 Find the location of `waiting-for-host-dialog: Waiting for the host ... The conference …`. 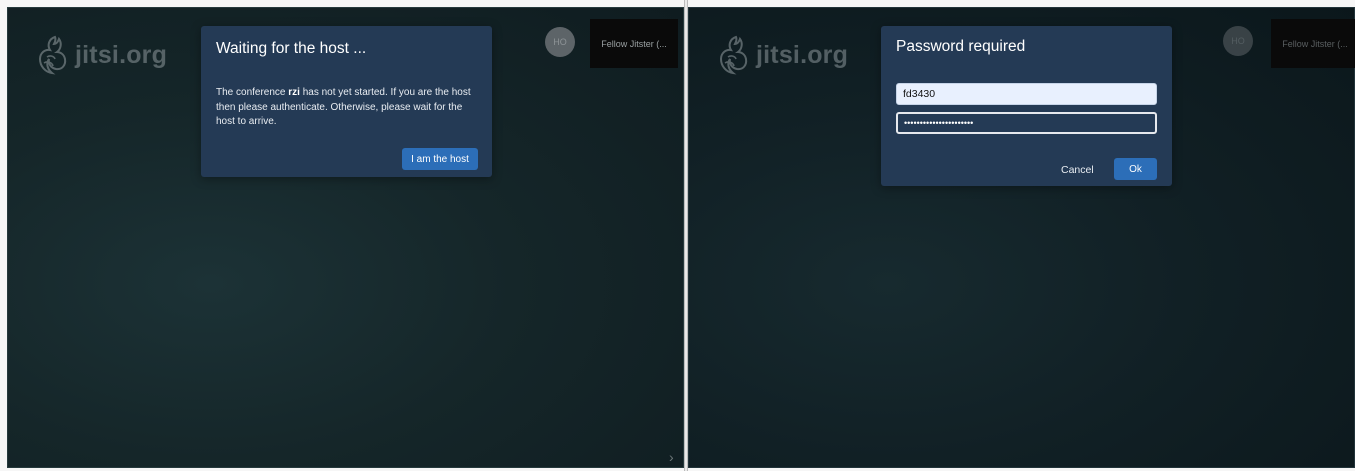

waiting-for-host-dialog: Waiting for the host ... The conference … is located at coordinates (346, 101).